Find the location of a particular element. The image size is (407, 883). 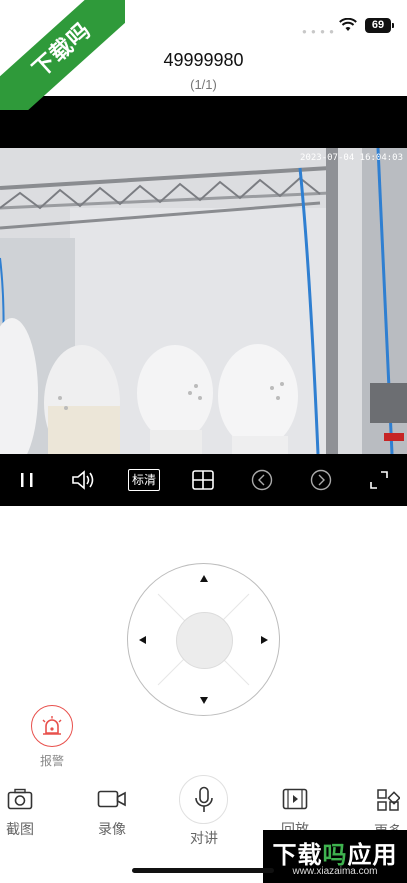

video-camera-icon is located at coordinates (111, 799).